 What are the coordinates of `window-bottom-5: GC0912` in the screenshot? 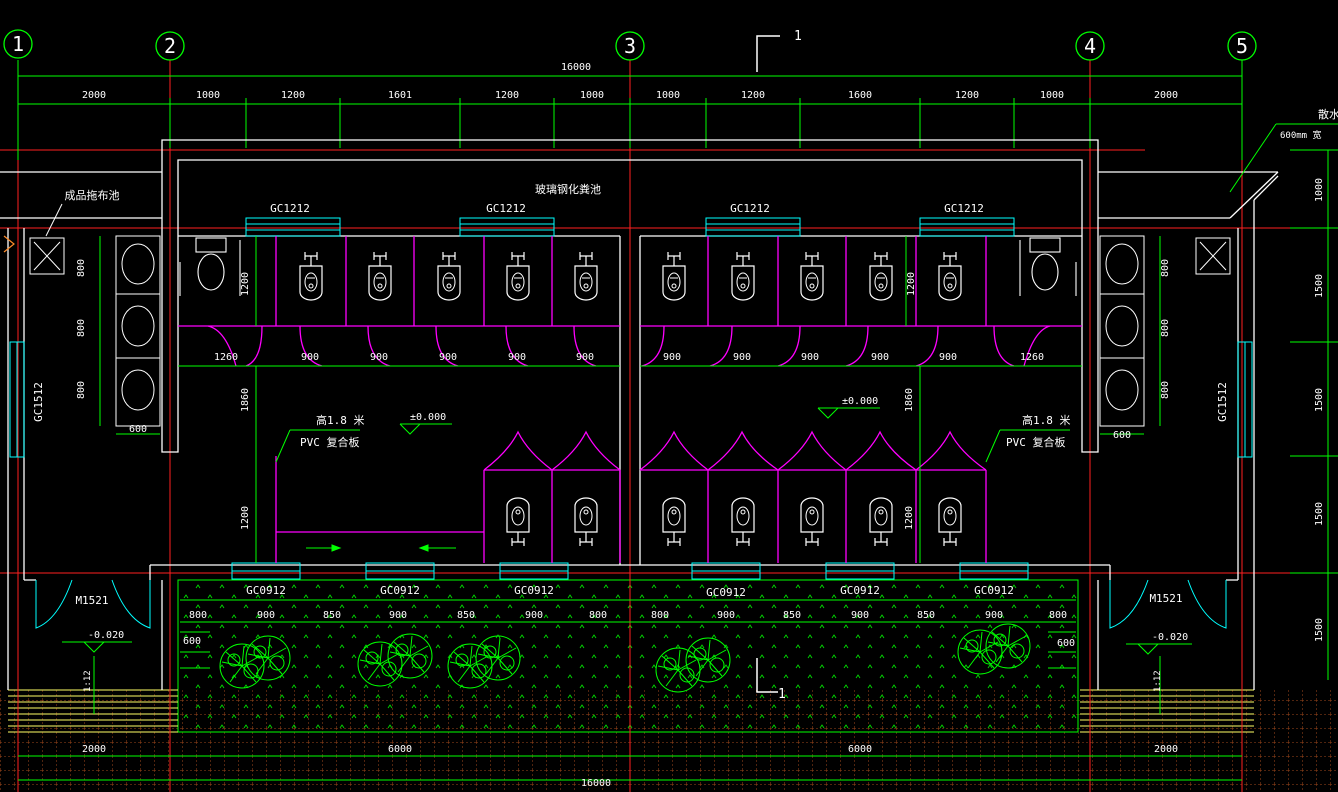 It's located at (860, 590).